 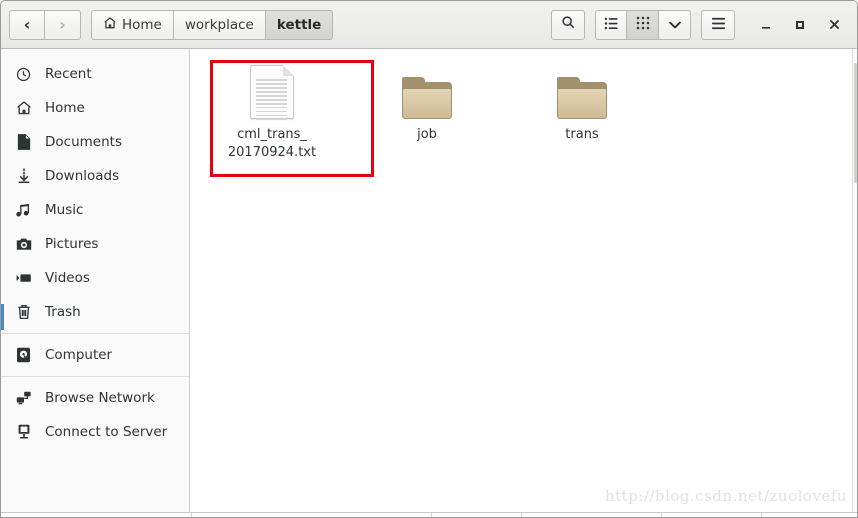 What do you see at coordinates (95, 210) in the screenshot?
I see `sidebar-item-music: Music` at bounding box center [95, 210].